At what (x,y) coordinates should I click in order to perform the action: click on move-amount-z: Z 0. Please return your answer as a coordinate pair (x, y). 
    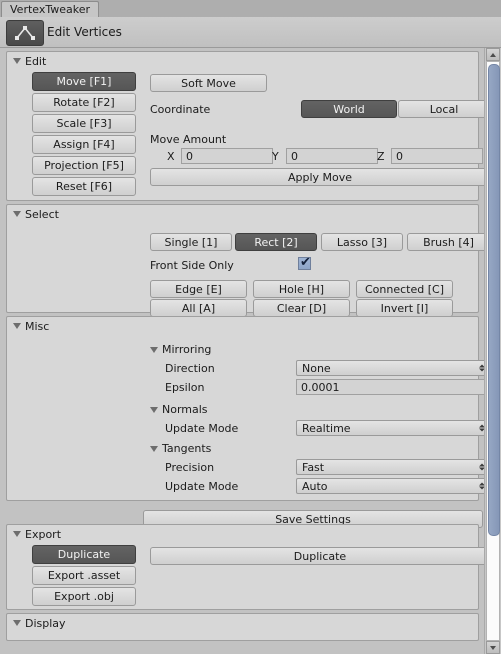
    Looking at the image, I should click on (430, 156).